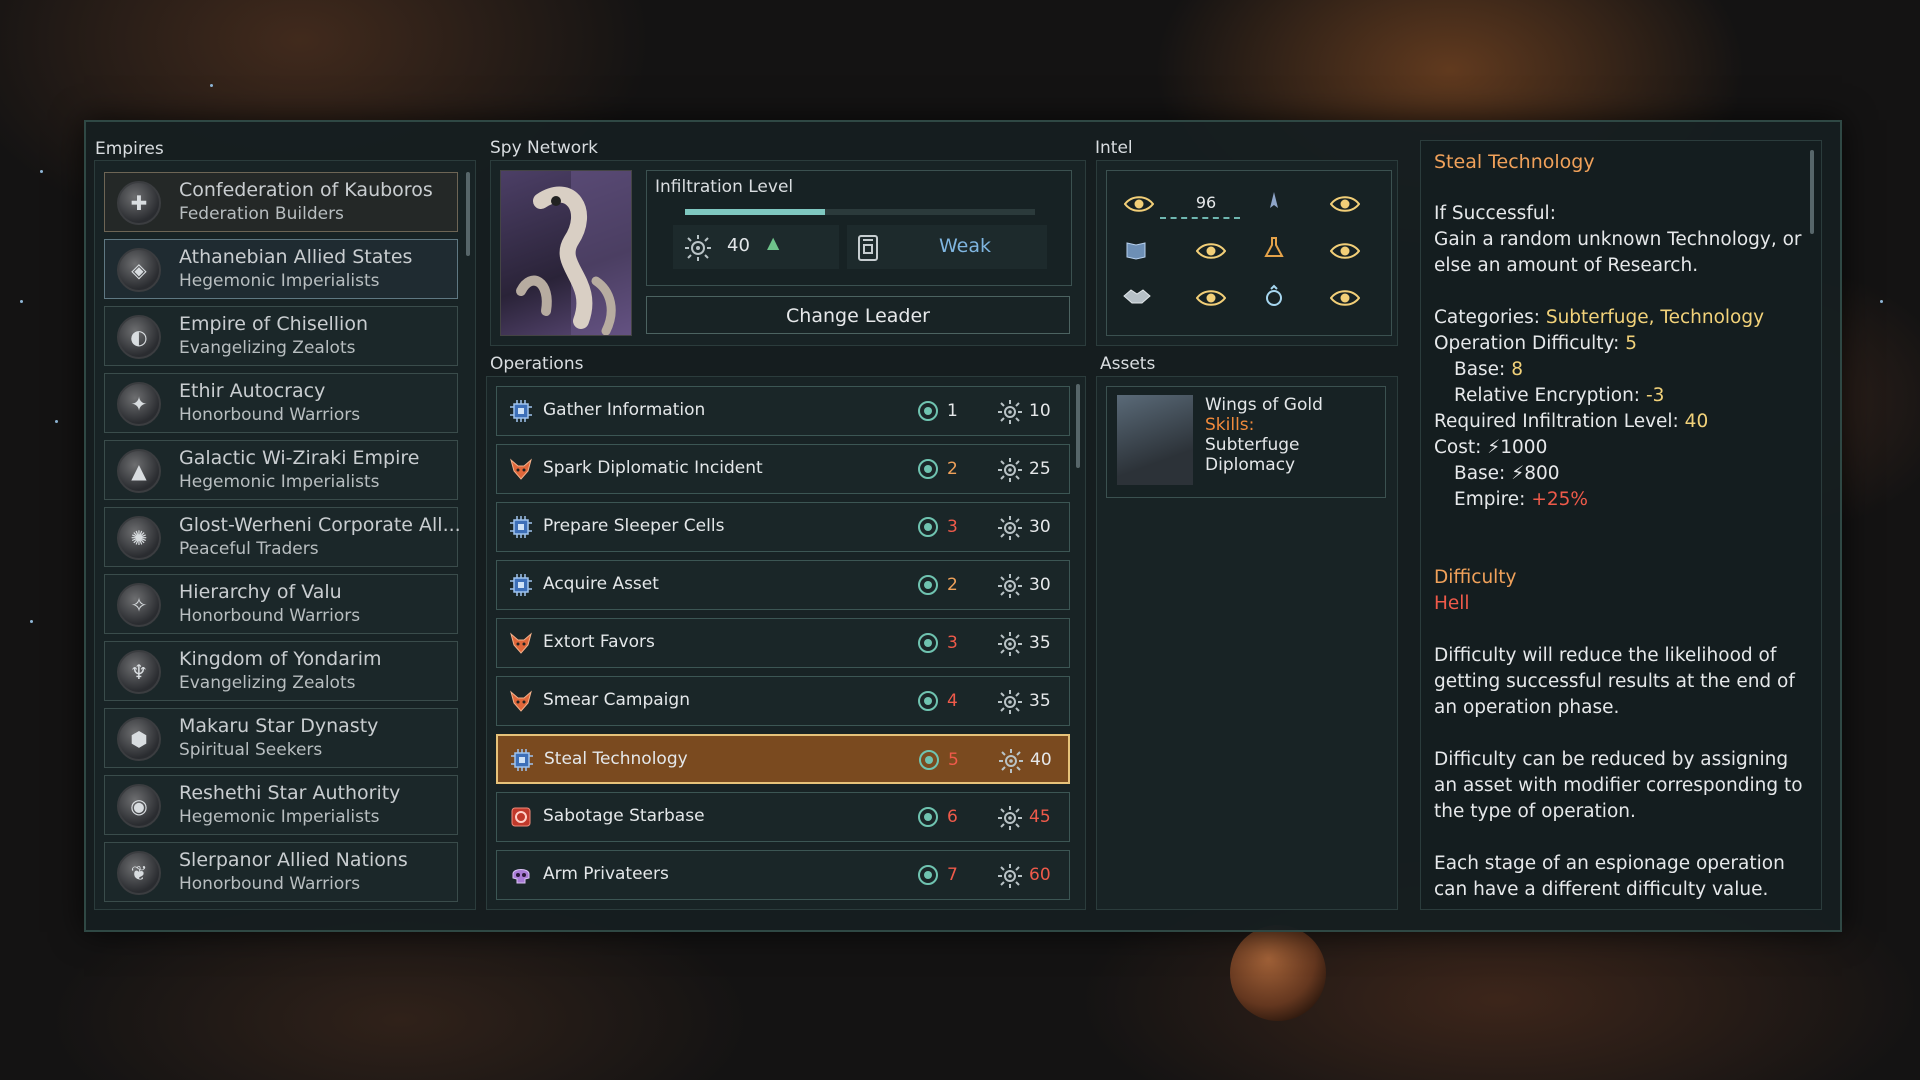  What do you see at coordinates (783, 701) in the screenshot?
I see `operation-row: Smear Campaign 4 35` at bounding box center [783, 701].